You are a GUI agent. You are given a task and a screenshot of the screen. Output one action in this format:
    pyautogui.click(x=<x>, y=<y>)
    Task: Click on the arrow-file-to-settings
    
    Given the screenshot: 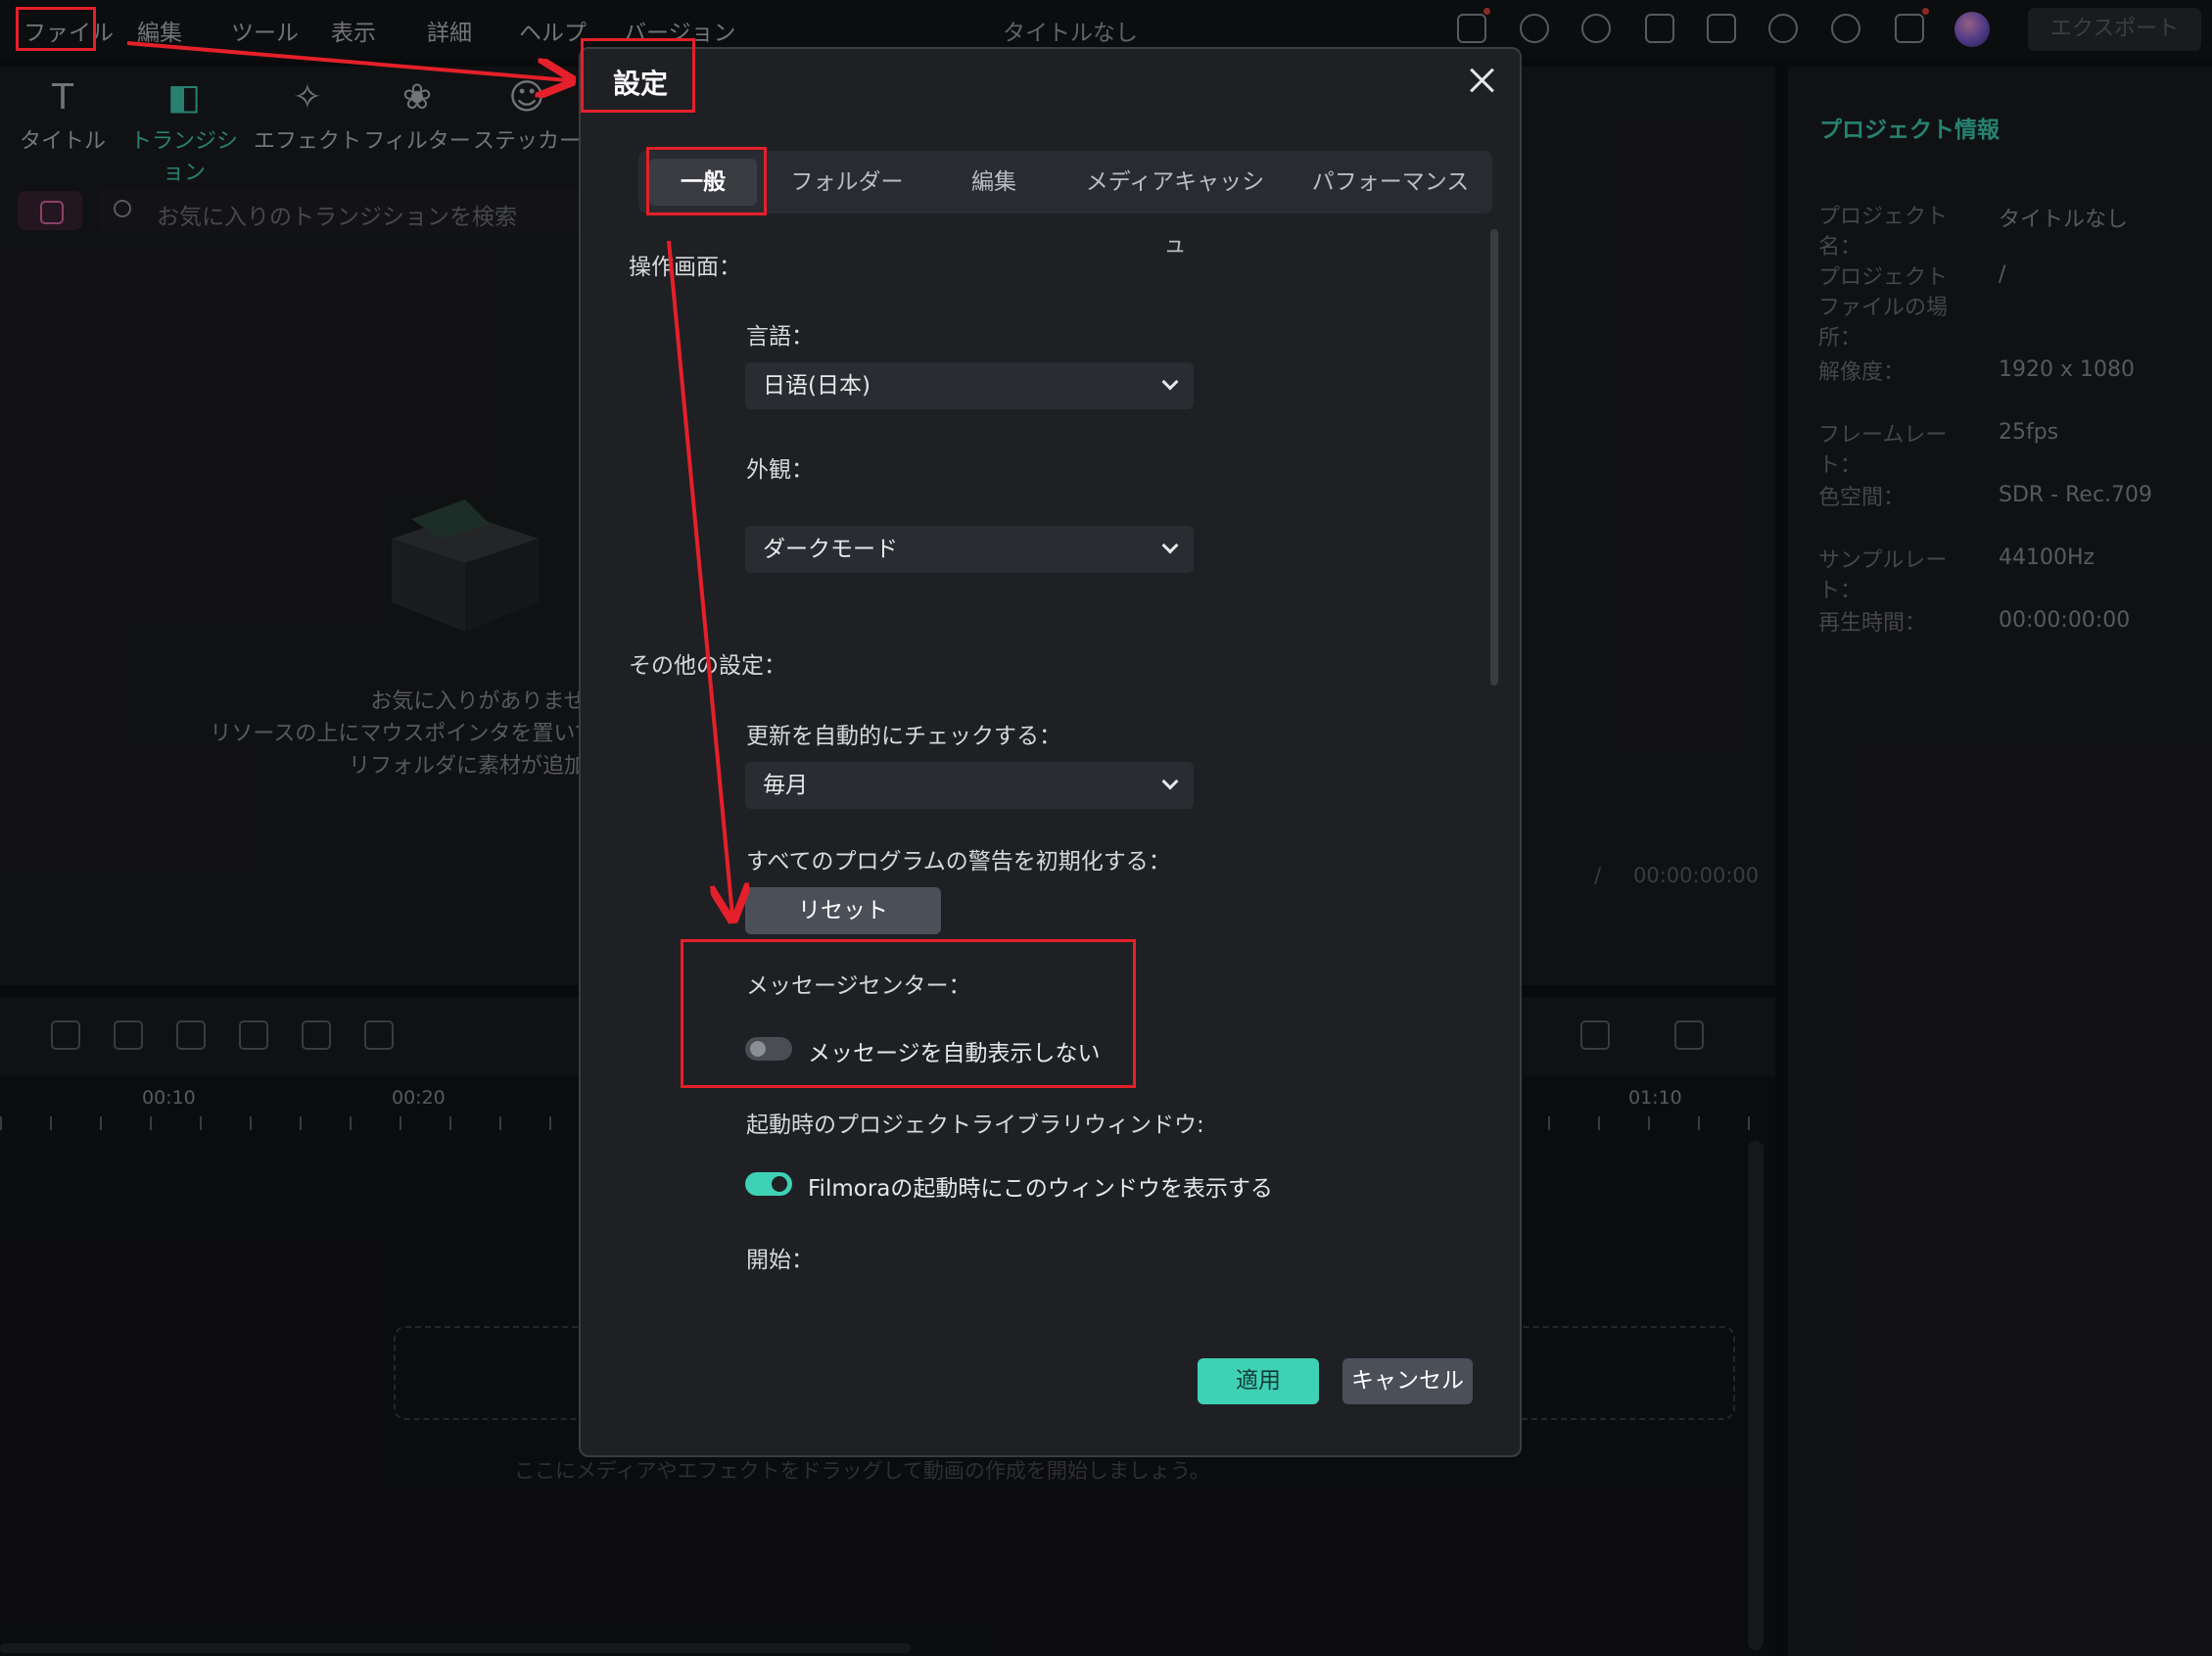 What is the action you would take?
    pyautogui.click(x=347, y=60)
    